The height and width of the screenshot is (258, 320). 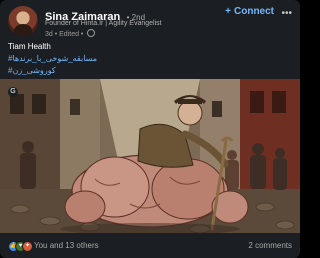 I want to click on social-counts: 👍 ♥ ✦ You and 13 others 2 comments, so click(x=150, y=247).